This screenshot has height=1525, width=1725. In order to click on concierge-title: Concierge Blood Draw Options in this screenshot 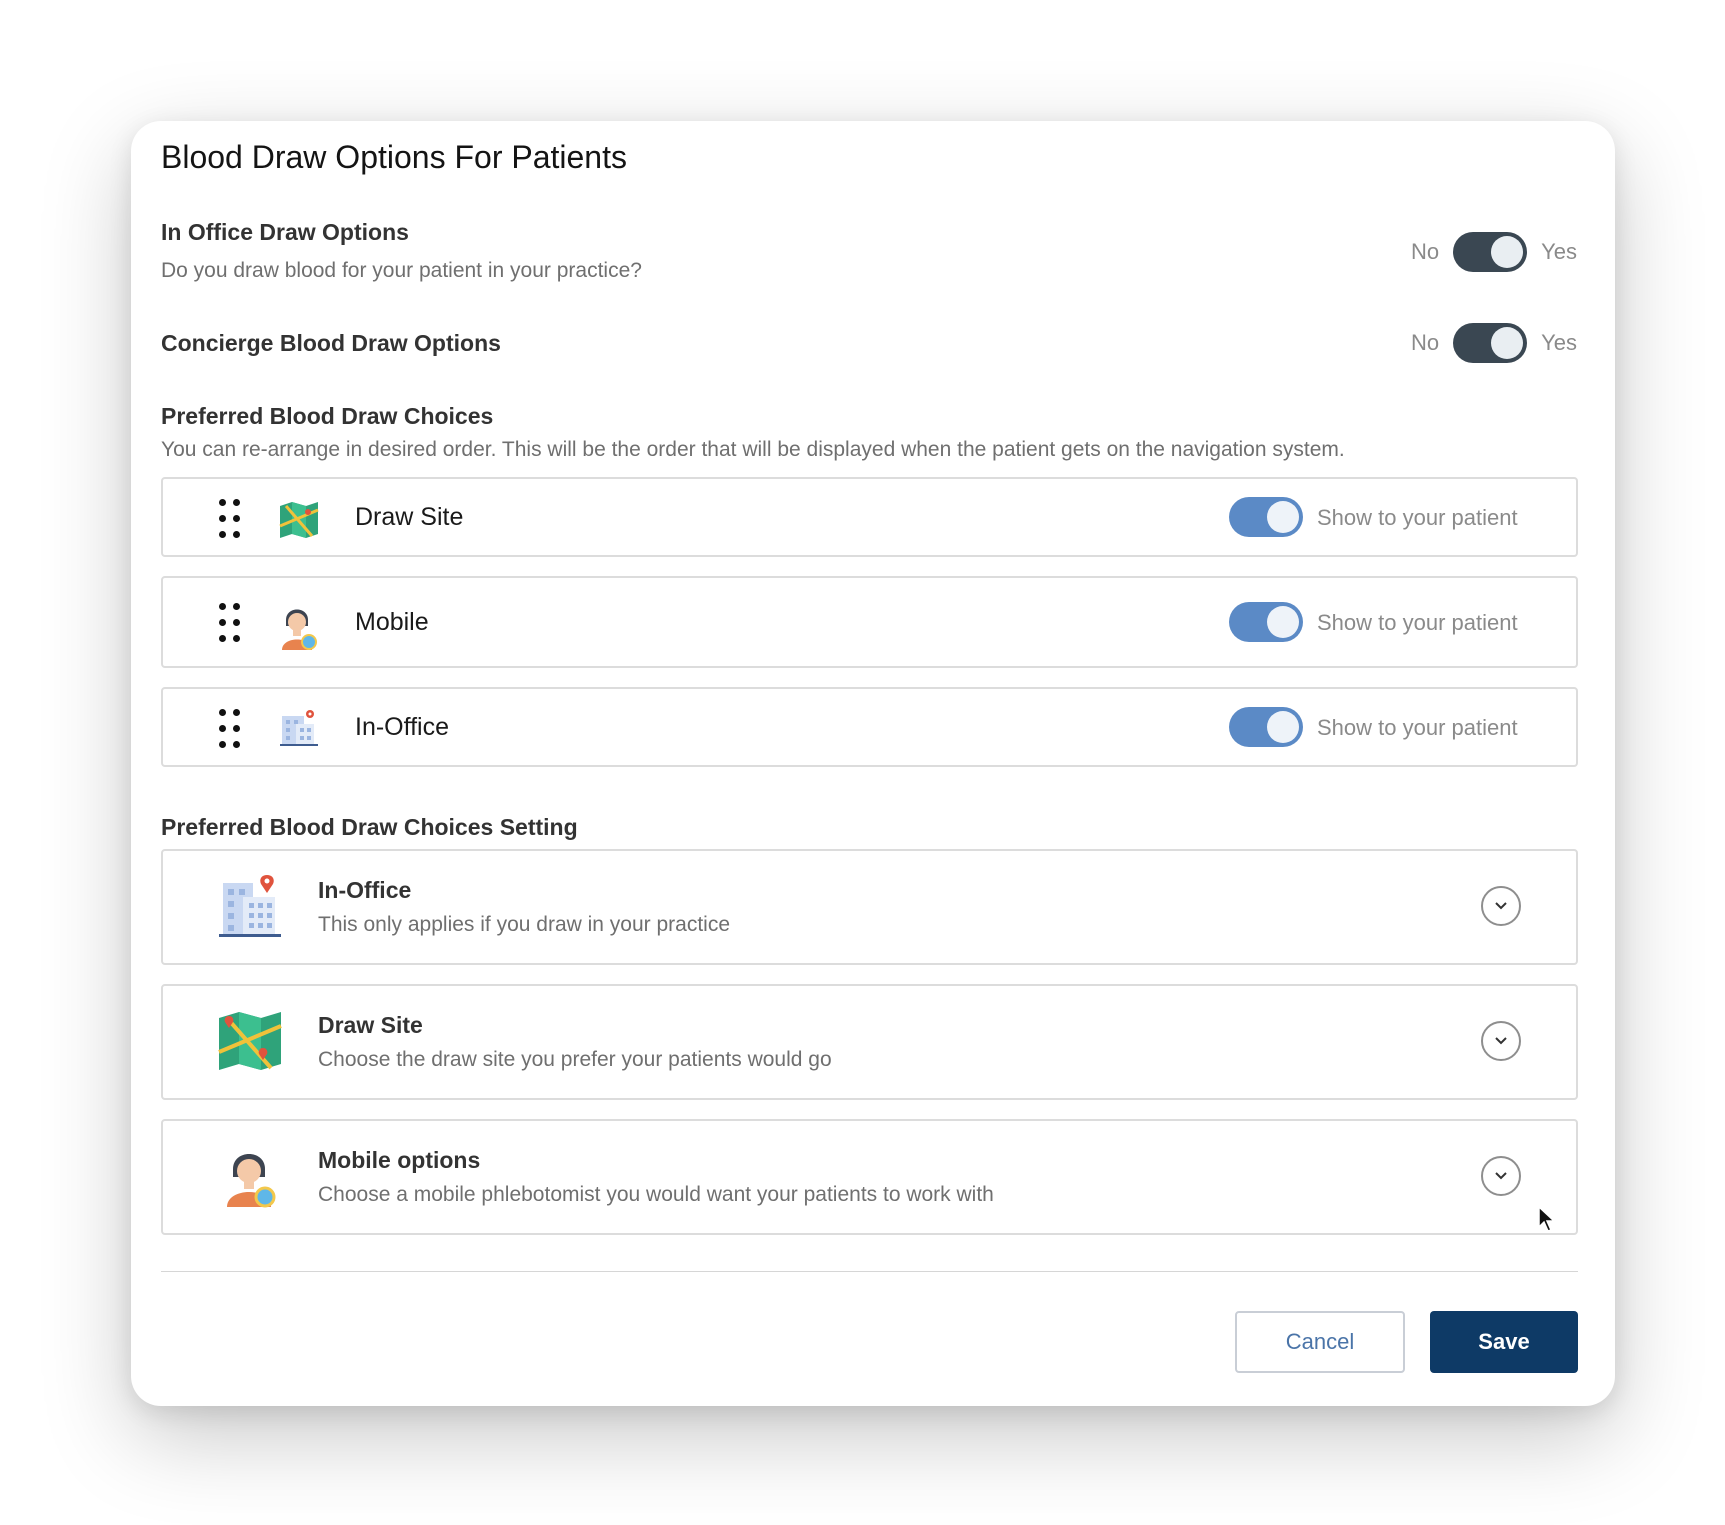, I will do `click(331, 343)`.